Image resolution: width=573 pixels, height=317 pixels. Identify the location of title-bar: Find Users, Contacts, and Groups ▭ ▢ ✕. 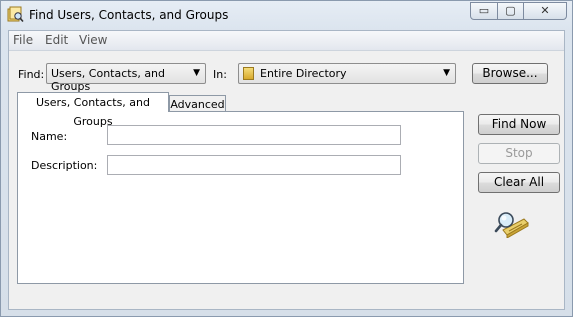
(286, 15).